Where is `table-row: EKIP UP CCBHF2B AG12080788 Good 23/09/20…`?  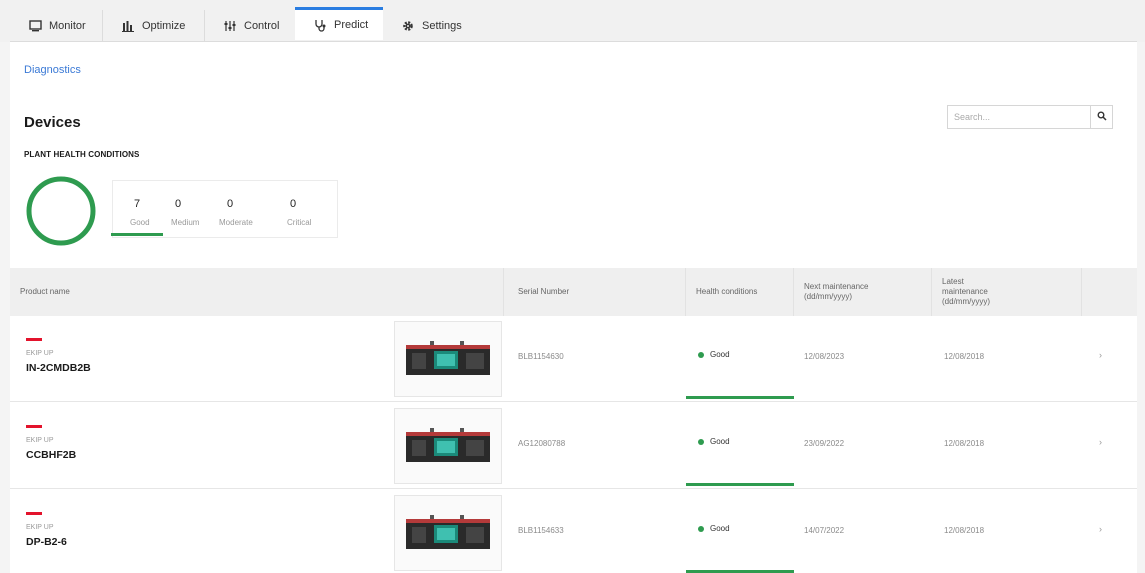 table-row: EKIP UP CCBHF2B AG12080788 Good 23/09/20… is located at coordinates (573, 446).